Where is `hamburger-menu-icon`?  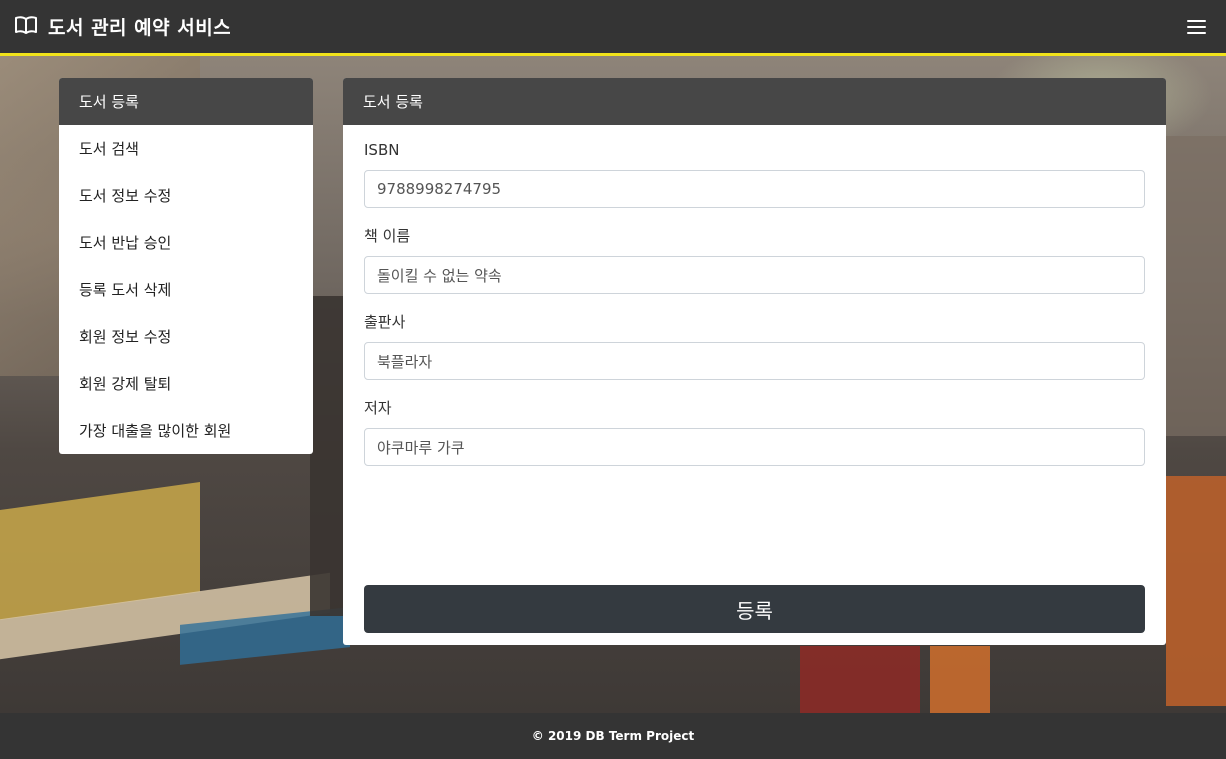
hamburger-menu-icon is located at coordinates (1196, 26).